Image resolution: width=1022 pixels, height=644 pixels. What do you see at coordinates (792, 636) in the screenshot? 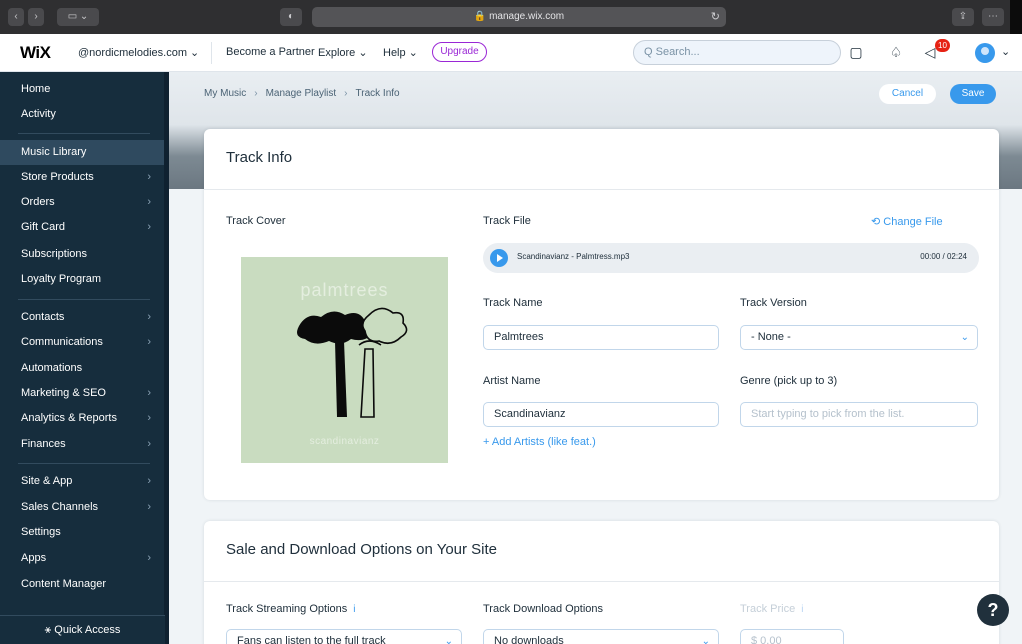
I see `track-price-field: $ 0.00` at bounding box center [792, 636].